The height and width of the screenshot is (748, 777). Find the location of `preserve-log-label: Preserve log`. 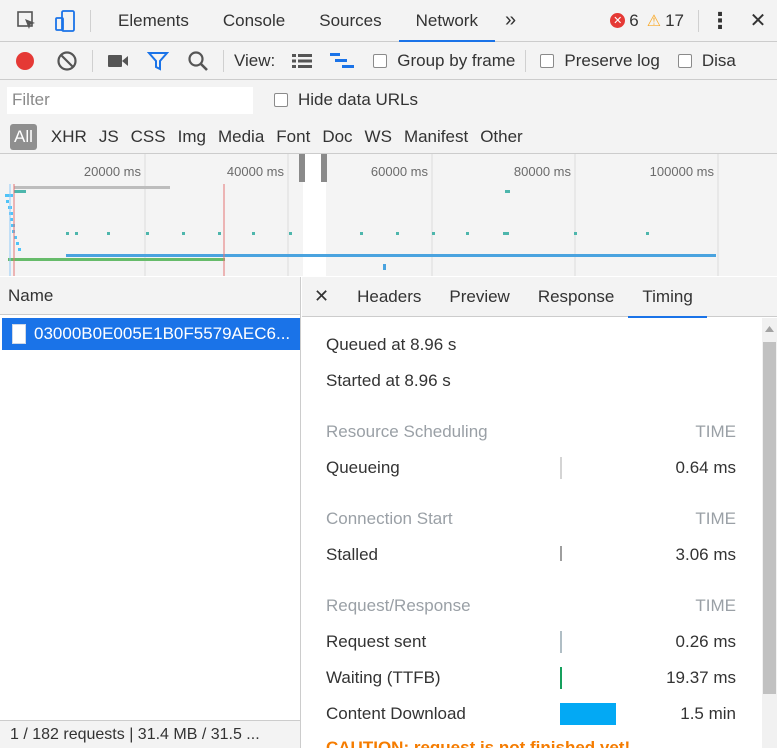

preserve-log-label: Preserve log is located at coordinates (612, 60).